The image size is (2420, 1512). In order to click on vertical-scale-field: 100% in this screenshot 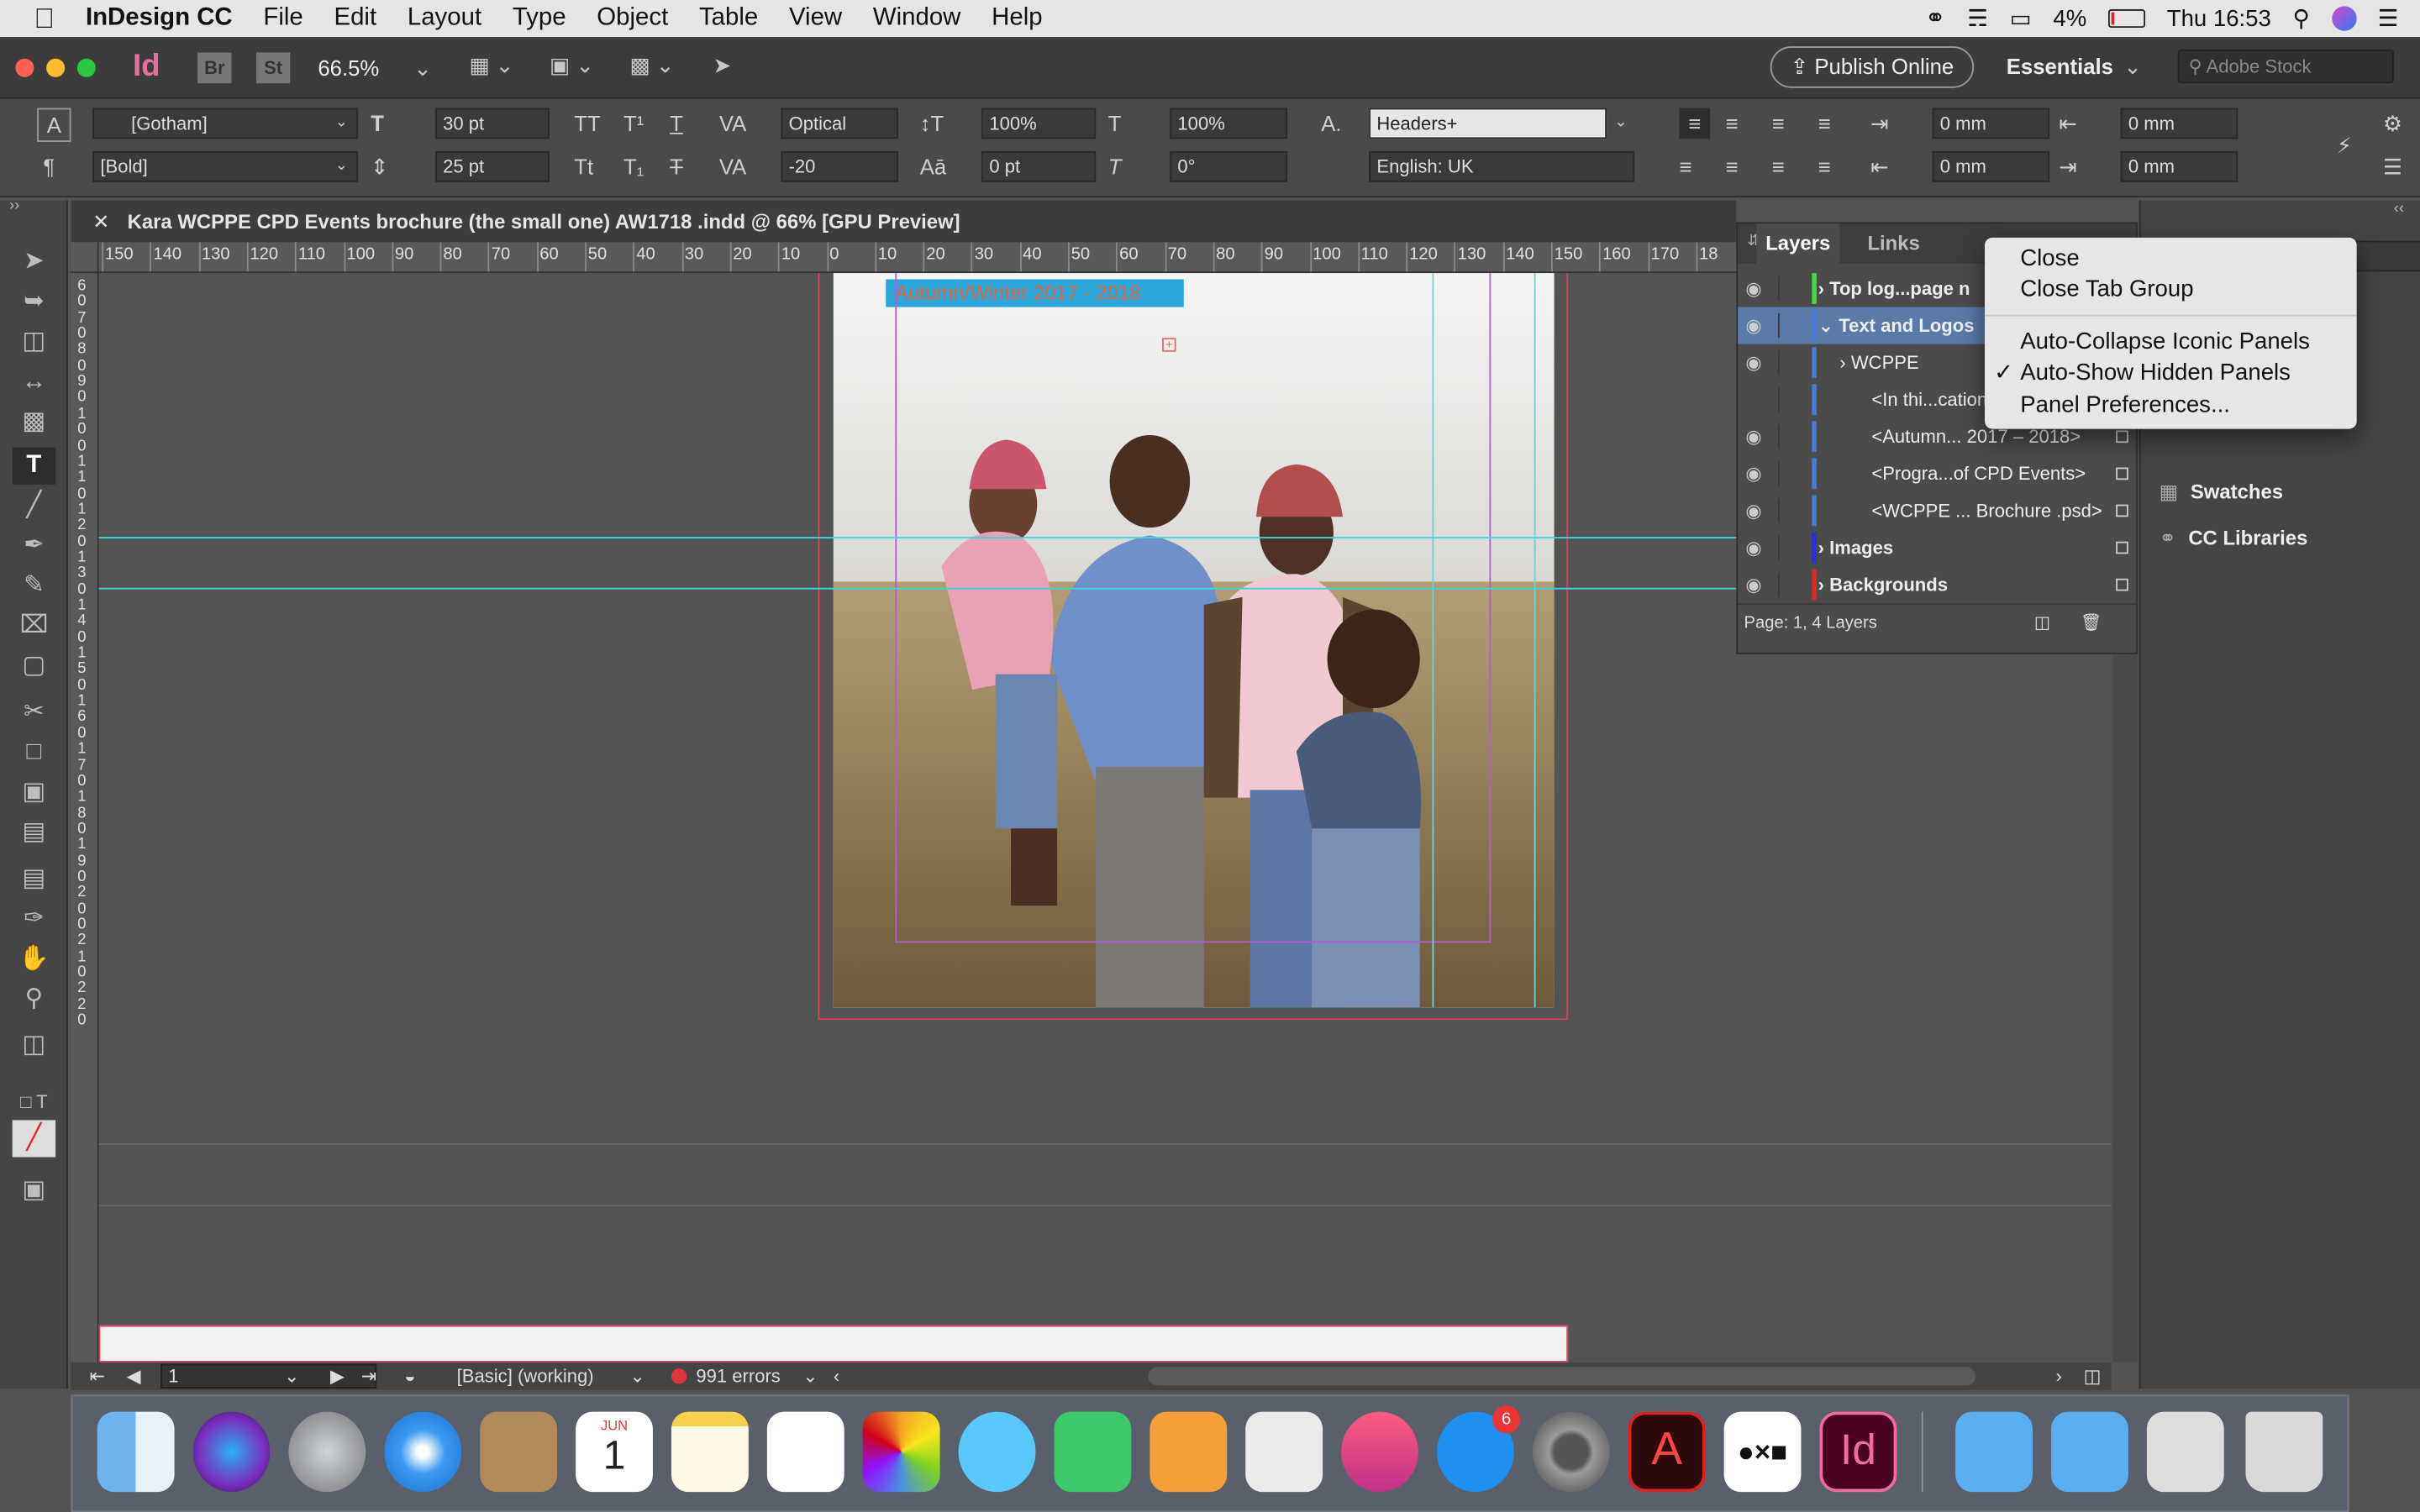, I will do `click(1039, 123)`.